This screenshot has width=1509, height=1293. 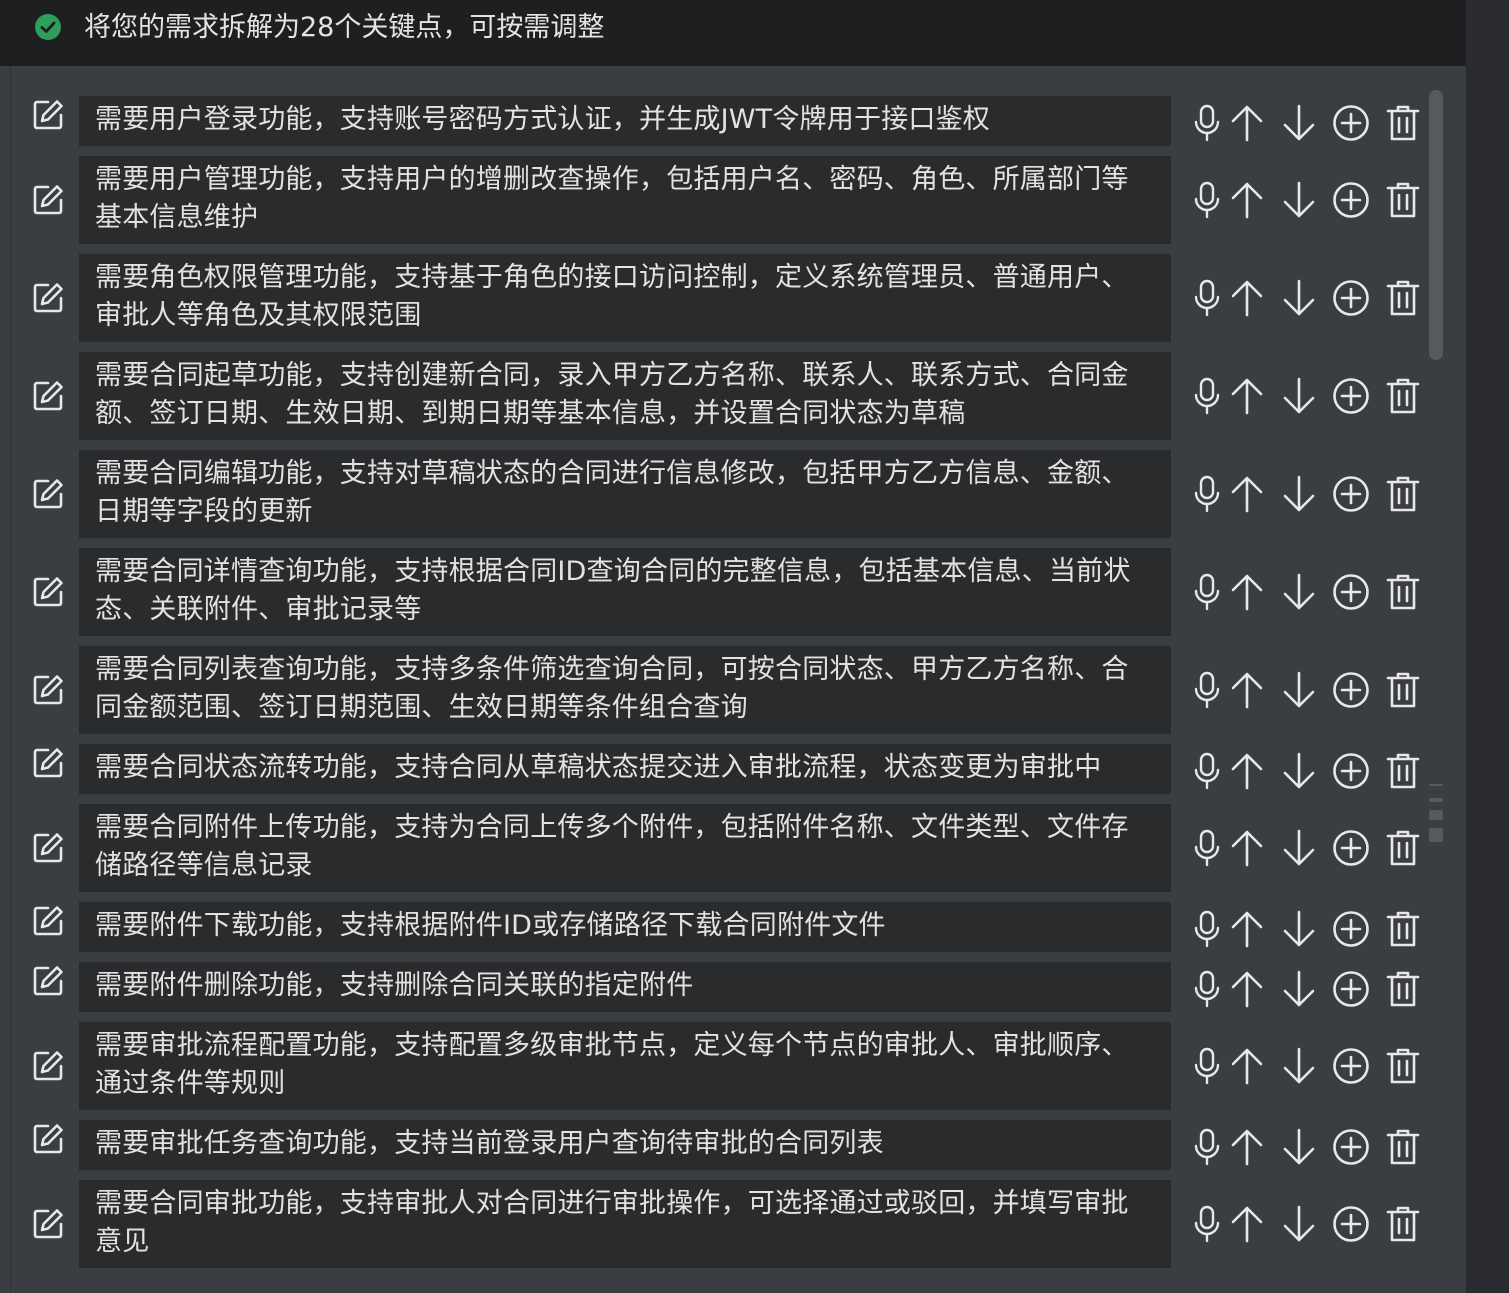 I want to click on key-point-text: 需要审批任务查询功能，支持当前登录用户查询待审批的合同列表, so click(x=625, y=1145).